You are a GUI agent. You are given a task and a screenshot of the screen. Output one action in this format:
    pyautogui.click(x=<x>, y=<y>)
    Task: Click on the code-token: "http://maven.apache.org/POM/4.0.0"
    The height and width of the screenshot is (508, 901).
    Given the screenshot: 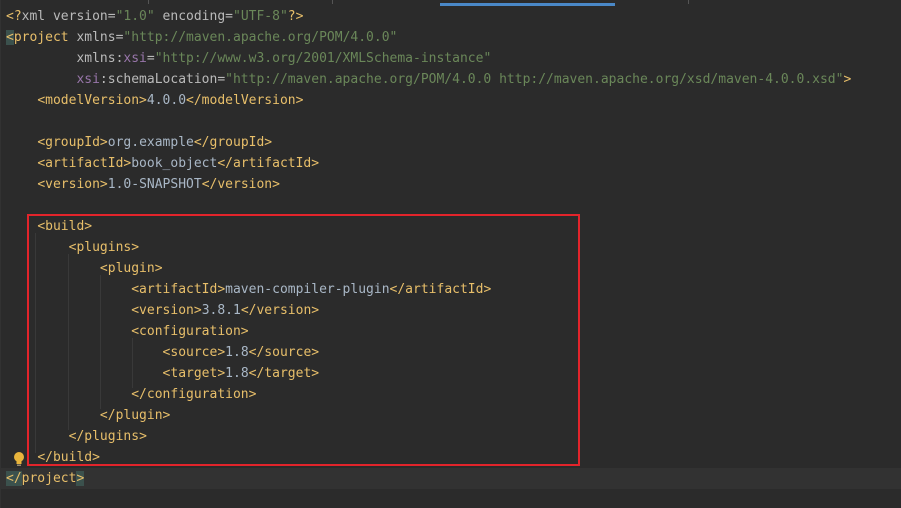 What is the action you would take?
    pyautogui.click(x=260, y=37)
    